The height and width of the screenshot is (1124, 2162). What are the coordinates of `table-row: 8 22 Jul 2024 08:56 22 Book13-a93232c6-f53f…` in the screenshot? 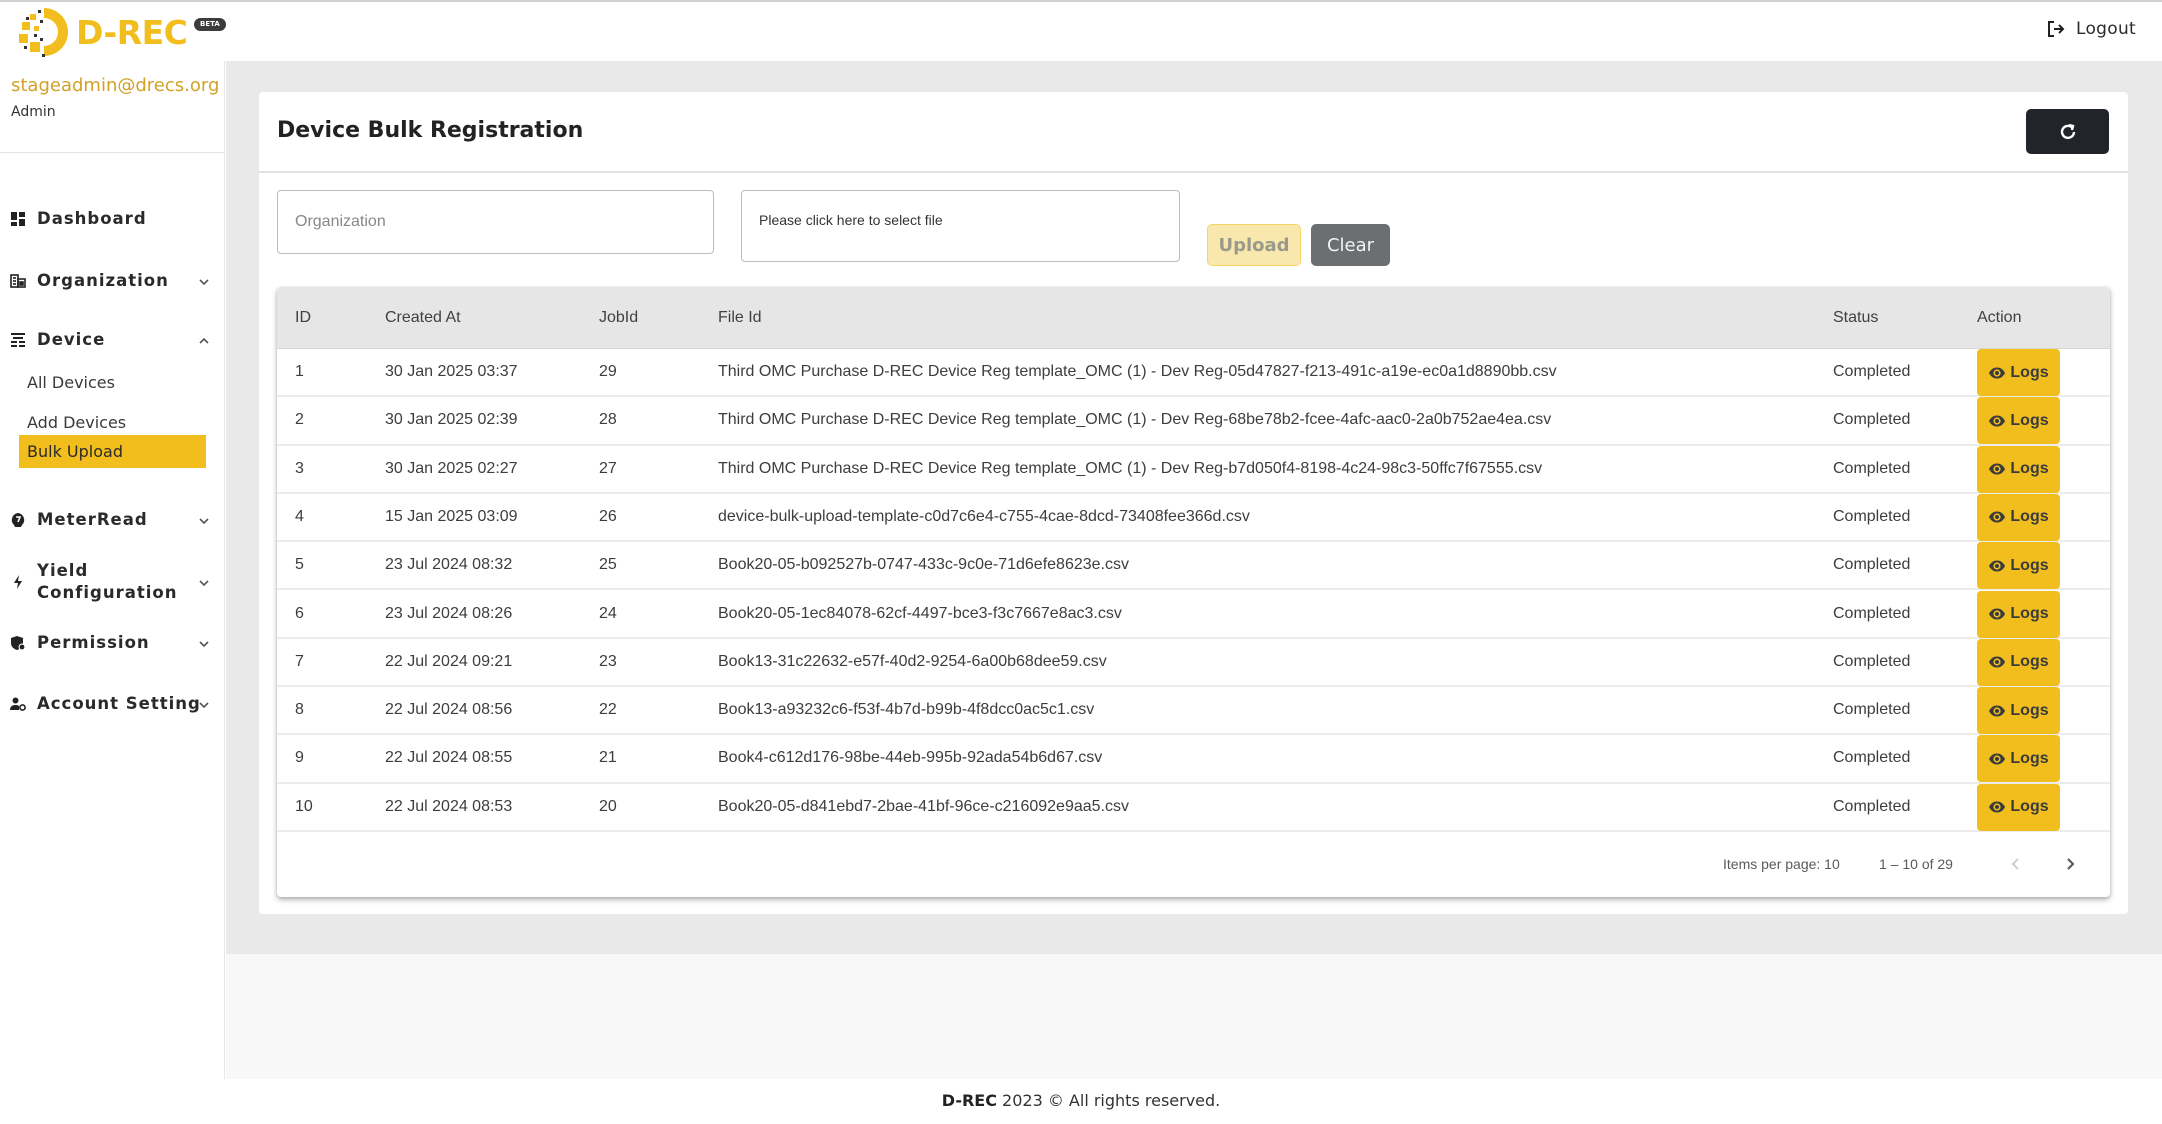 It's located at (1193, 711).